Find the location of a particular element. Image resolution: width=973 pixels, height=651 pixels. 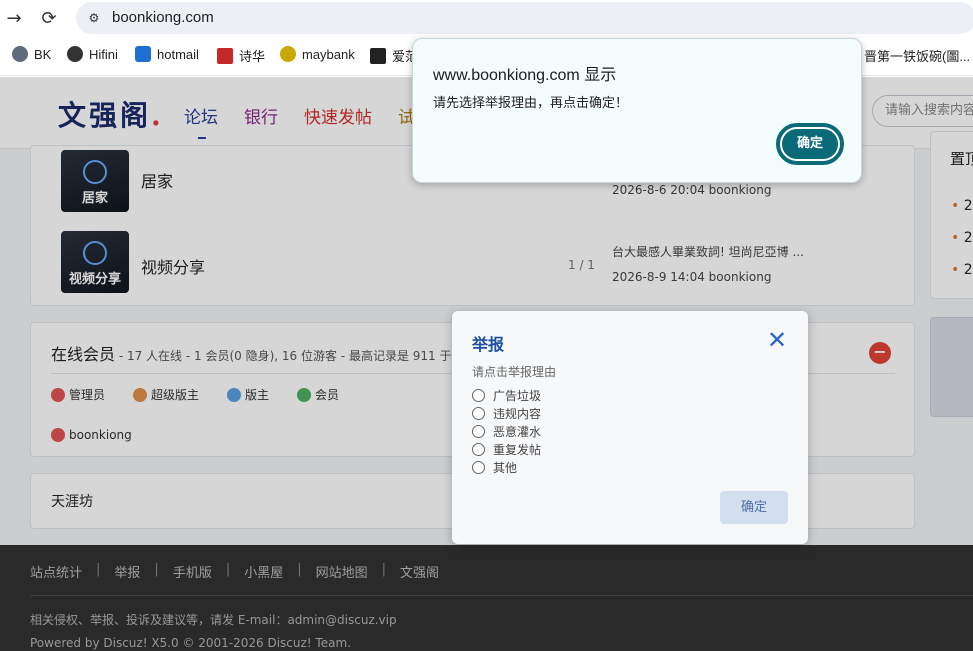

bookmark-aifan: 爱范 is located at coordinates (394, 55).